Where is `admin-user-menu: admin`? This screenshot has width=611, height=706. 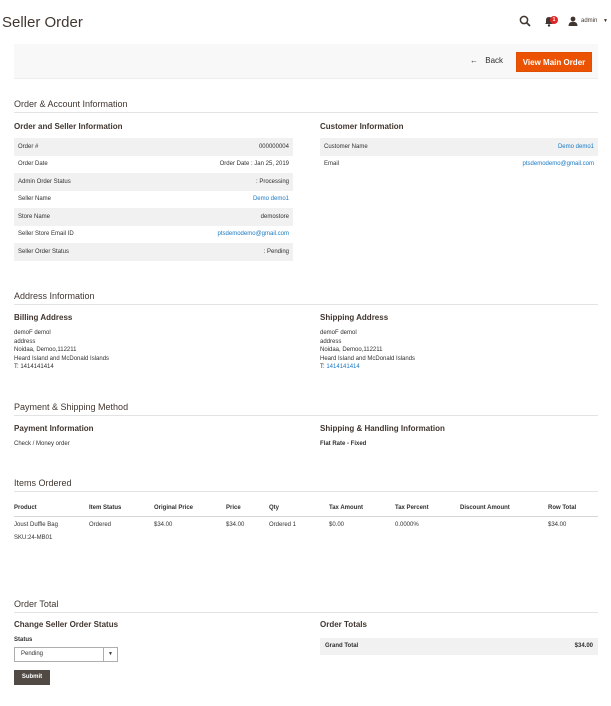
admin-user-menu: admin is located at coordinates (589, 21).